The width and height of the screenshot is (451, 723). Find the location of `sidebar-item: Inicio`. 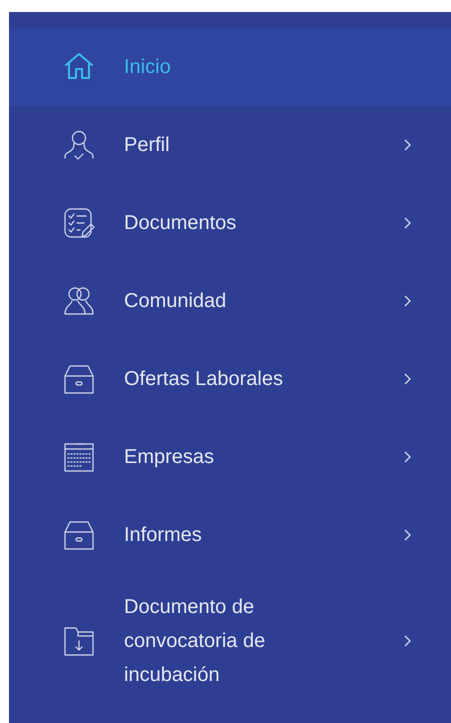

sidebar-item: Inicio is located at coordinates (230, 67).